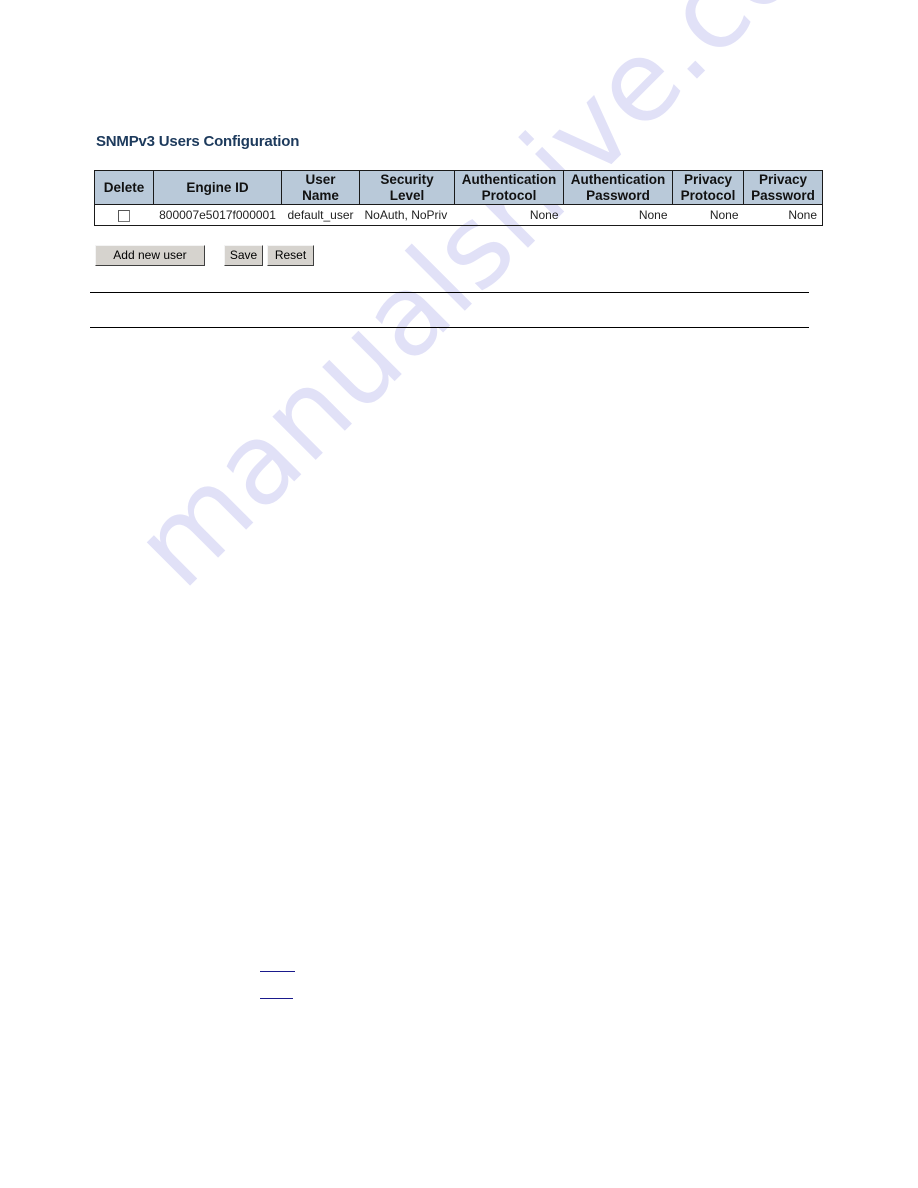  Describe the element at coordinates (217, 187) in the screenshot. I see `column-header-engine-id: Engine ID` at that location.